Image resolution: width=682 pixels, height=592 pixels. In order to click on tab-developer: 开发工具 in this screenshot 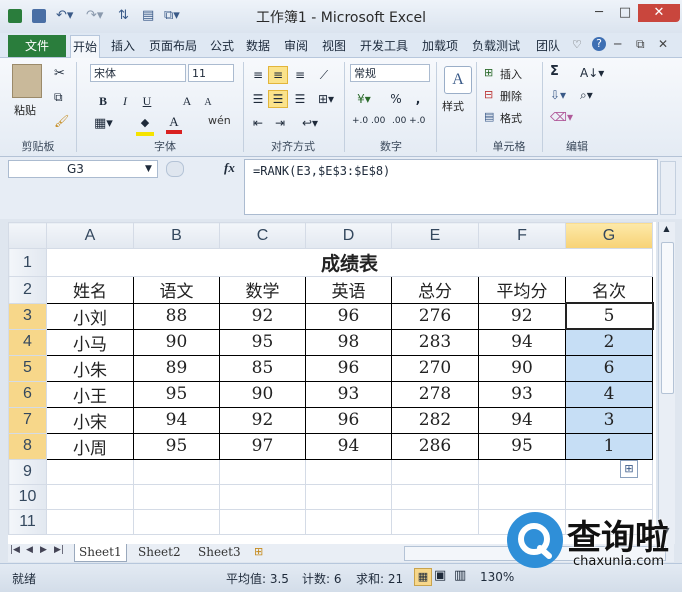, I will do `click(384, 46)`.